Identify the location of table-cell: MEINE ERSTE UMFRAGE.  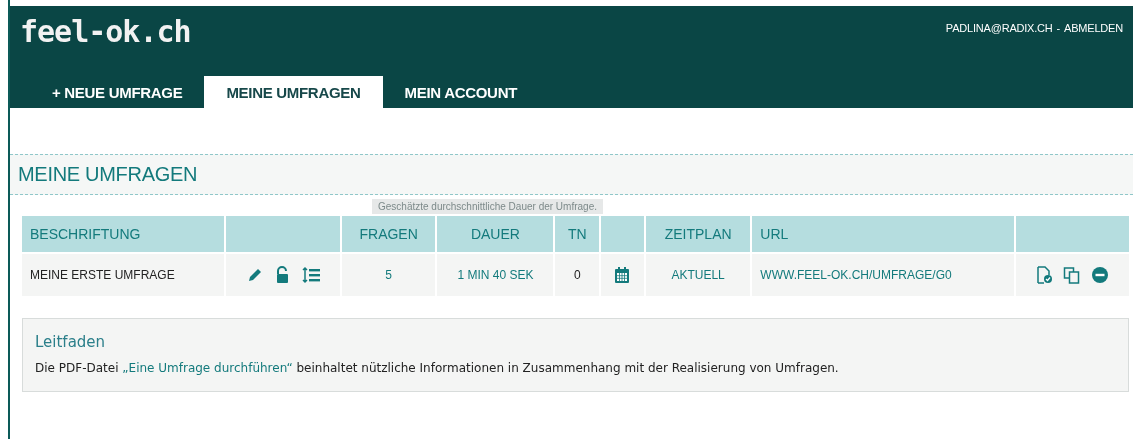
(123, 275).